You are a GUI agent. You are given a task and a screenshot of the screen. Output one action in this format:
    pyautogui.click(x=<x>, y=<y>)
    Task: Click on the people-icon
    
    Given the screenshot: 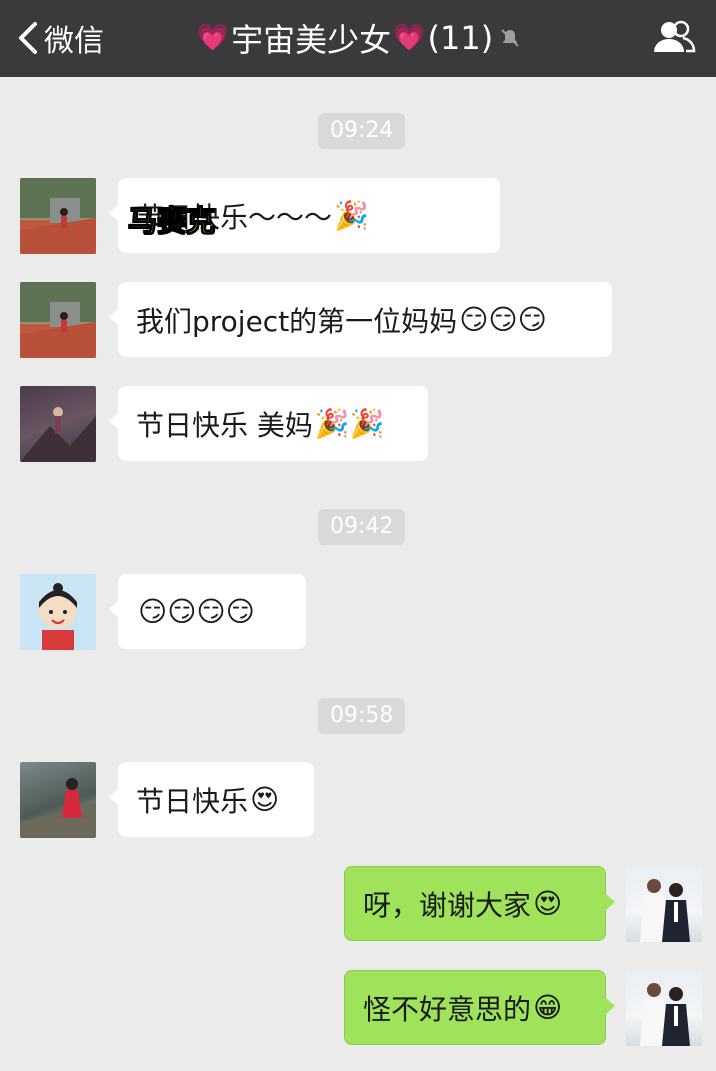 What is the action you would take?
    pyautogui.click(x=675, y=36)
    